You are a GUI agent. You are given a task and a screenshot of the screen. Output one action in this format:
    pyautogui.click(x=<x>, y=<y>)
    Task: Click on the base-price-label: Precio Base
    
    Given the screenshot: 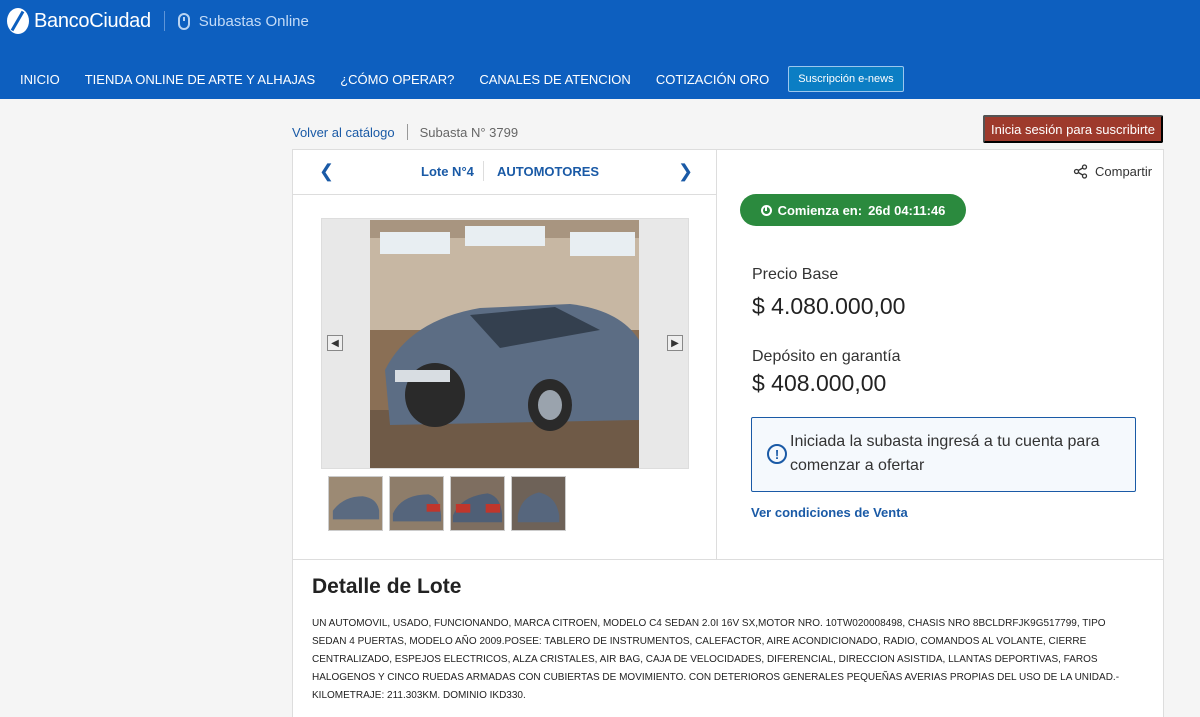 What is the action you would take?
    pyautogui.click(x=795, y=274)
    